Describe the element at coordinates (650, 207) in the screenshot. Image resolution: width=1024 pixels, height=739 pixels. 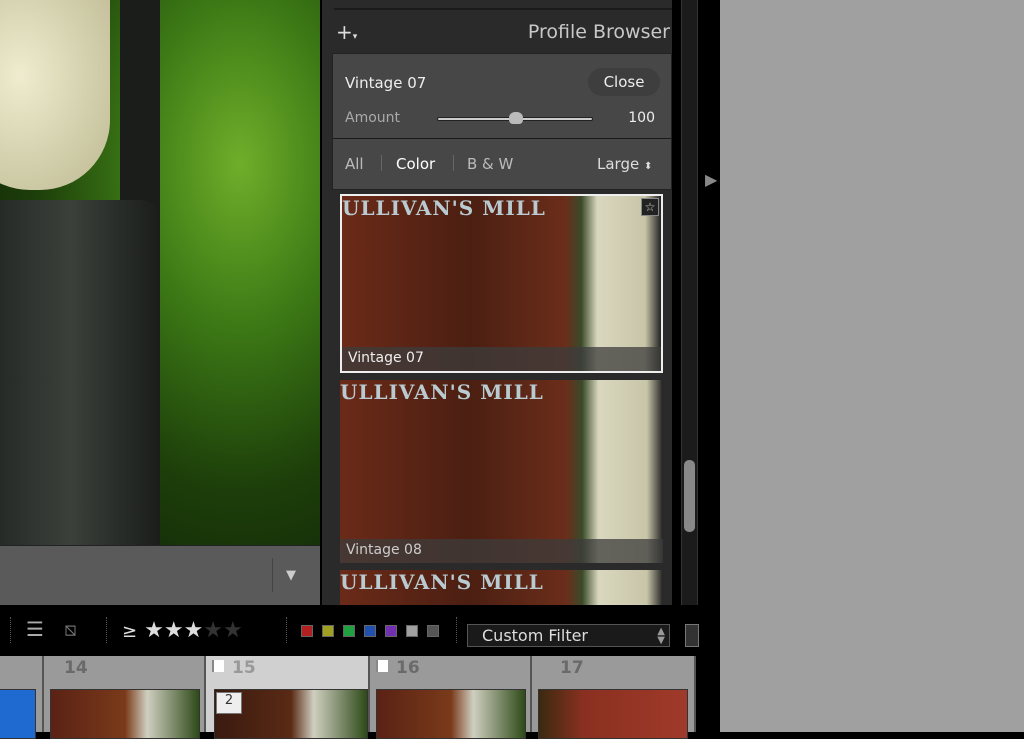
I see `star-favorite-icon: ☆` at that location.